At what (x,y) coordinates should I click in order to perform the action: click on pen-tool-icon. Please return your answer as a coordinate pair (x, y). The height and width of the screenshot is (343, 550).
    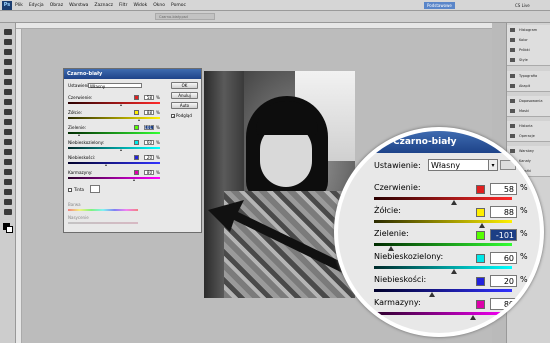
    Looking at the image, I should click on (8, 162).